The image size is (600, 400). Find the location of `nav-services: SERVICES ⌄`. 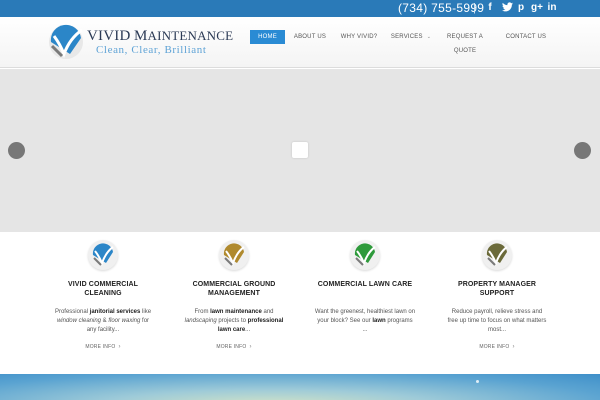

nav-services: SERVICES ⌄ is located at coordinates (411, 37).